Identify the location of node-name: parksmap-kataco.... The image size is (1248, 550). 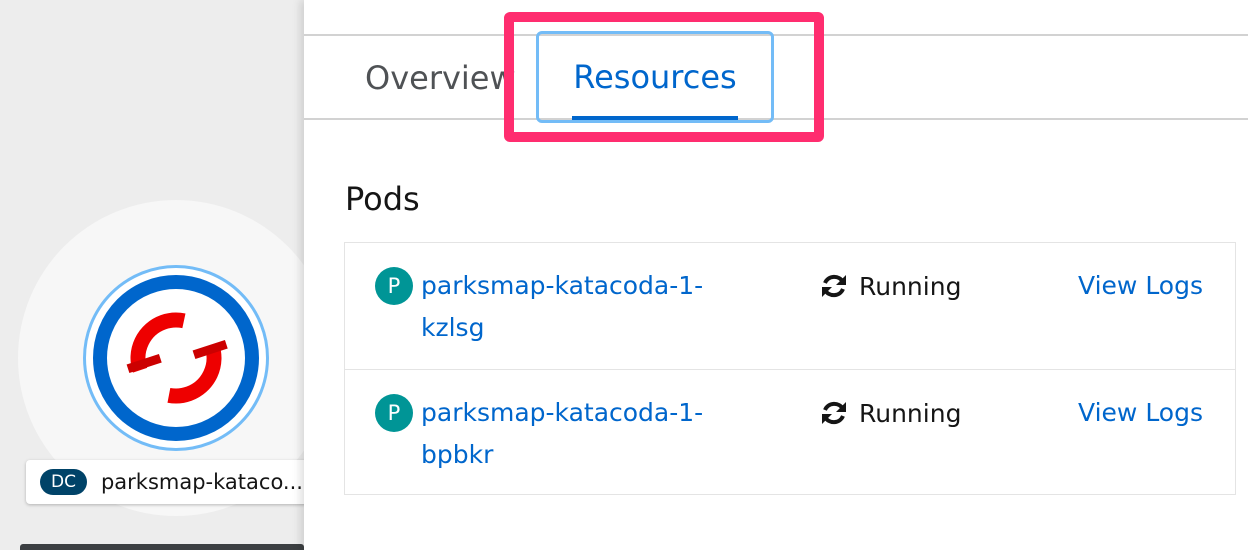
(201, 482).